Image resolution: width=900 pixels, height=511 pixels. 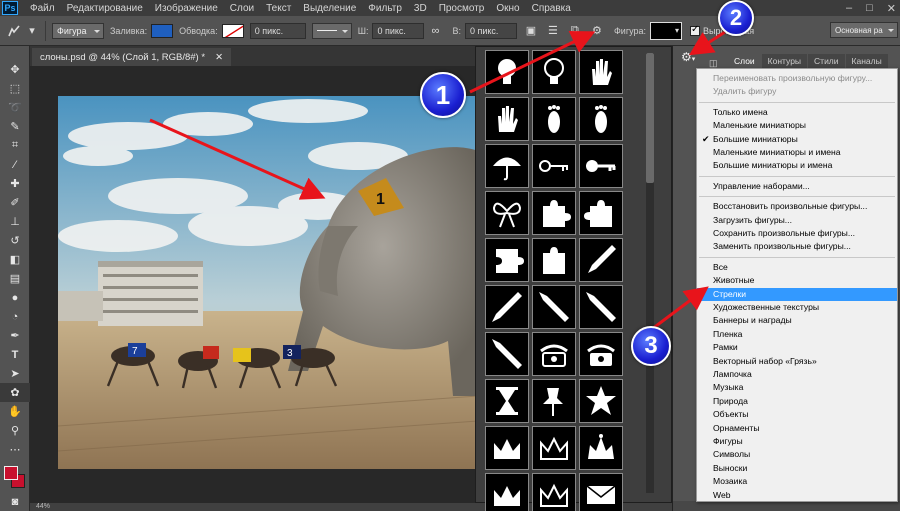 What do you see at coordinates (507, 401) in the screenshot?
I see `shape-hourglass-icon` at bounding box center [507, 401].